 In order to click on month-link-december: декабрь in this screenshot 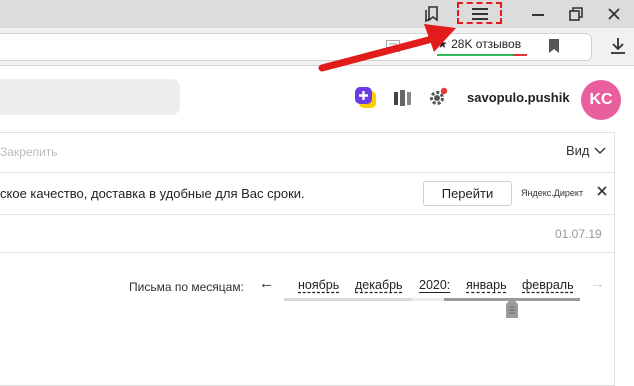, I will do `click(379, 285)`.